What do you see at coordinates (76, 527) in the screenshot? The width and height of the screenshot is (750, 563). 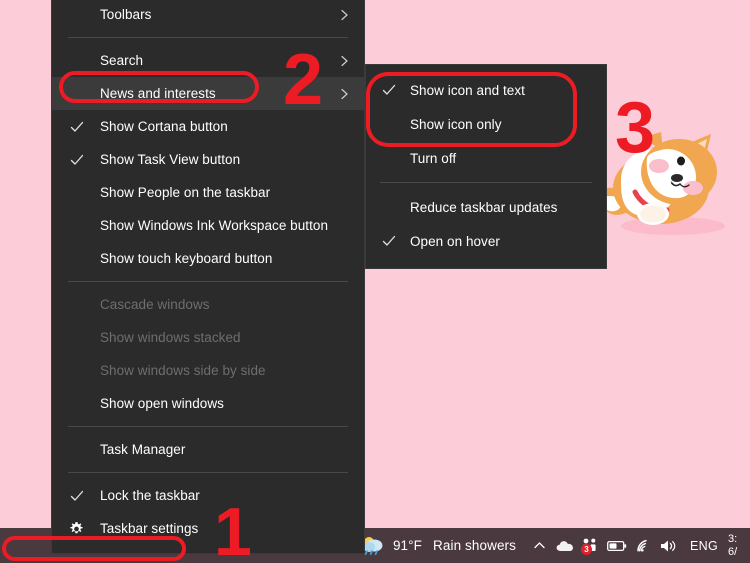 I see `gear-icon` at bounding box center [76, 527].